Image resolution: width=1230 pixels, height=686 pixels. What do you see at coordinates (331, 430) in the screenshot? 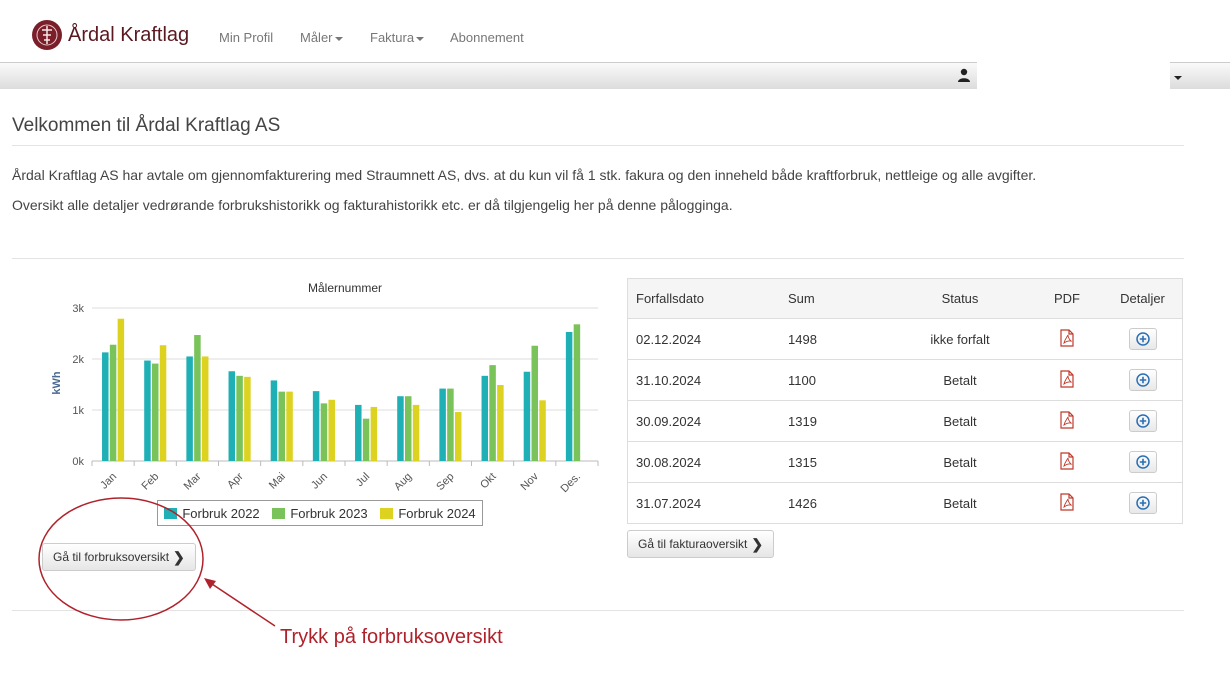
I see `bar-forbruk-2024-jun` at bounding box center [331, 430].